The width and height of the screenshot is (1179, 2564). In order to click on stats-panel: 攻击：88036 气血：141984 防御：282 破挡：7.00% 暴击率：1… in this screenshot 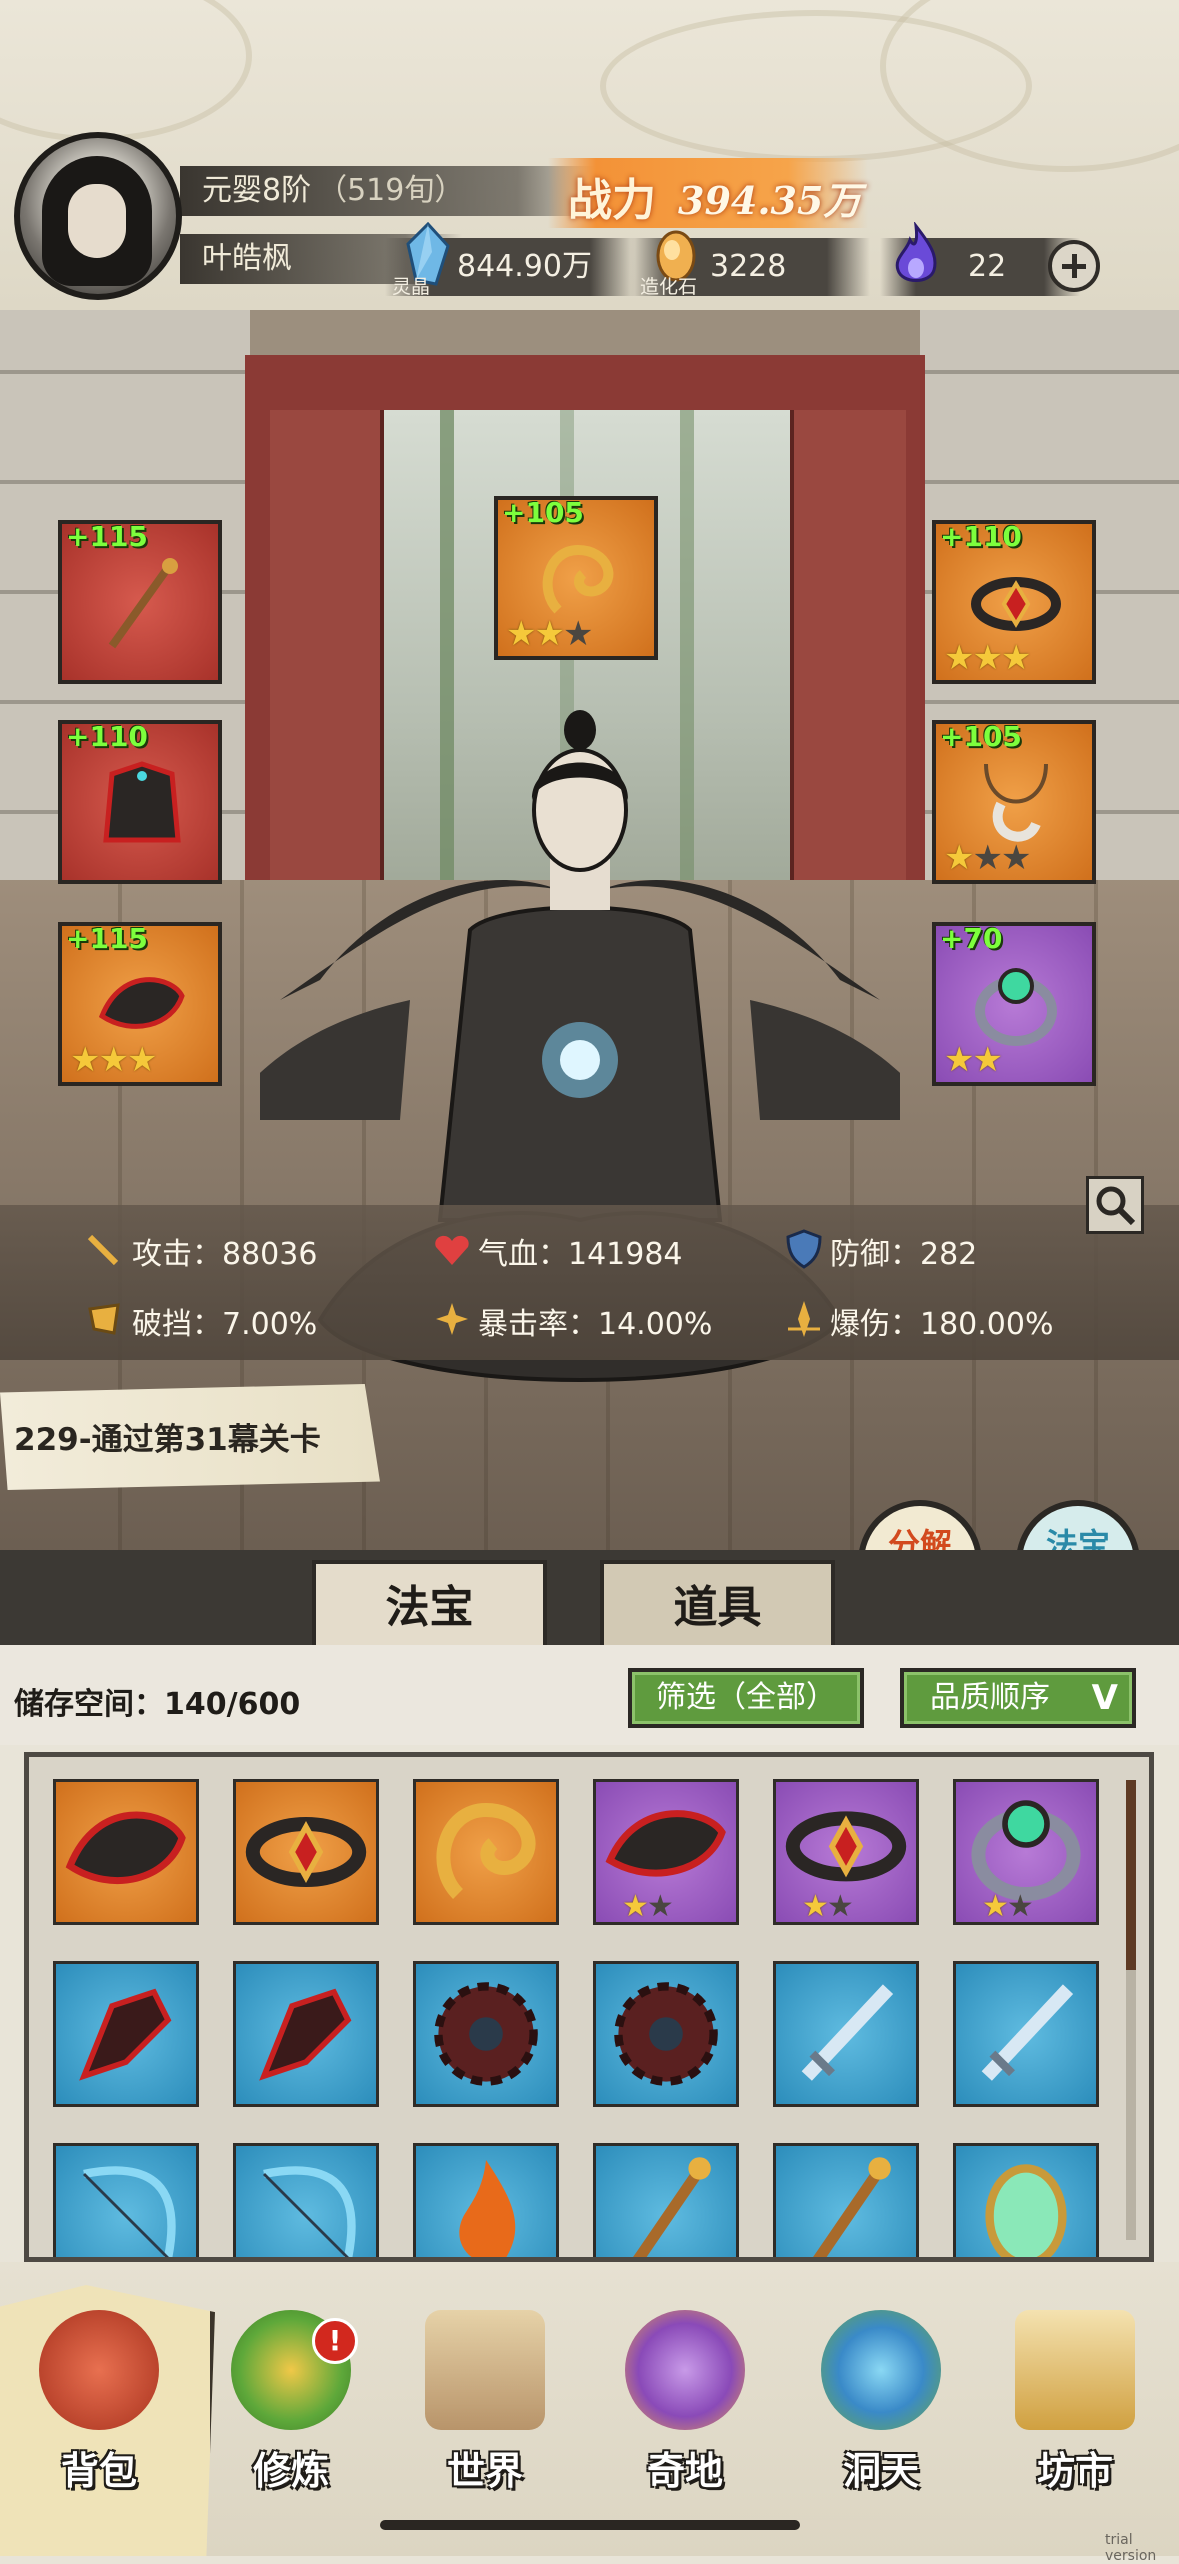, I will do `click(589, 1282)`.